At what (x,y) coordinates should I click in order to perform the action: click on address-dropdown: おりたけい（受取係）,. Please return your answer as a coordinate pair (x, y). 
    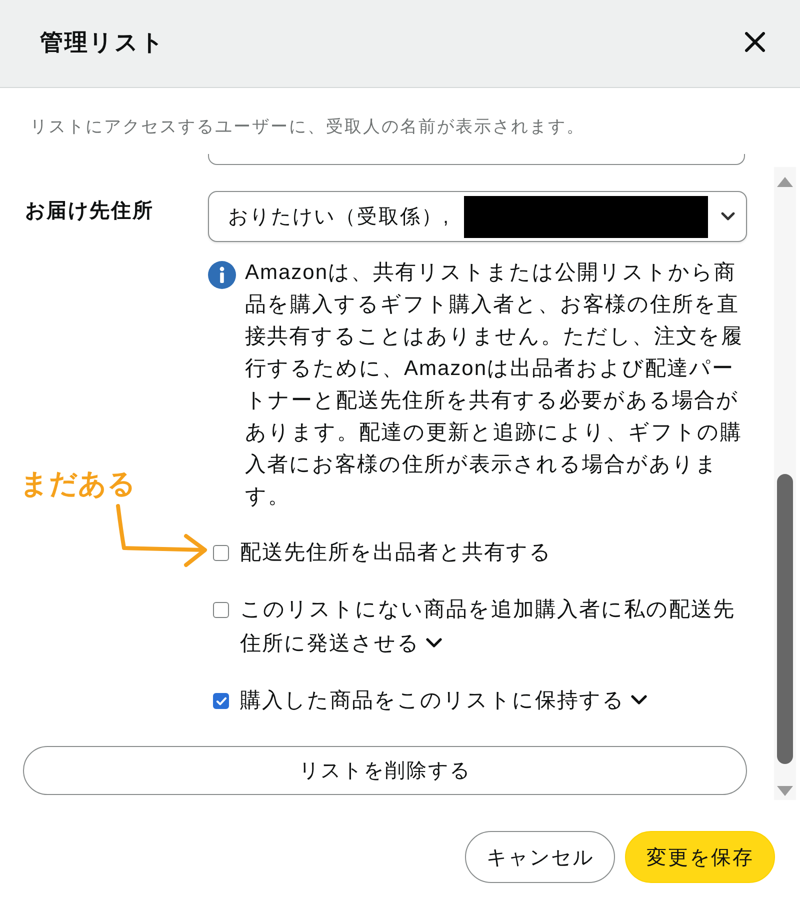
    Looking at the image, I should click on (477, 216).